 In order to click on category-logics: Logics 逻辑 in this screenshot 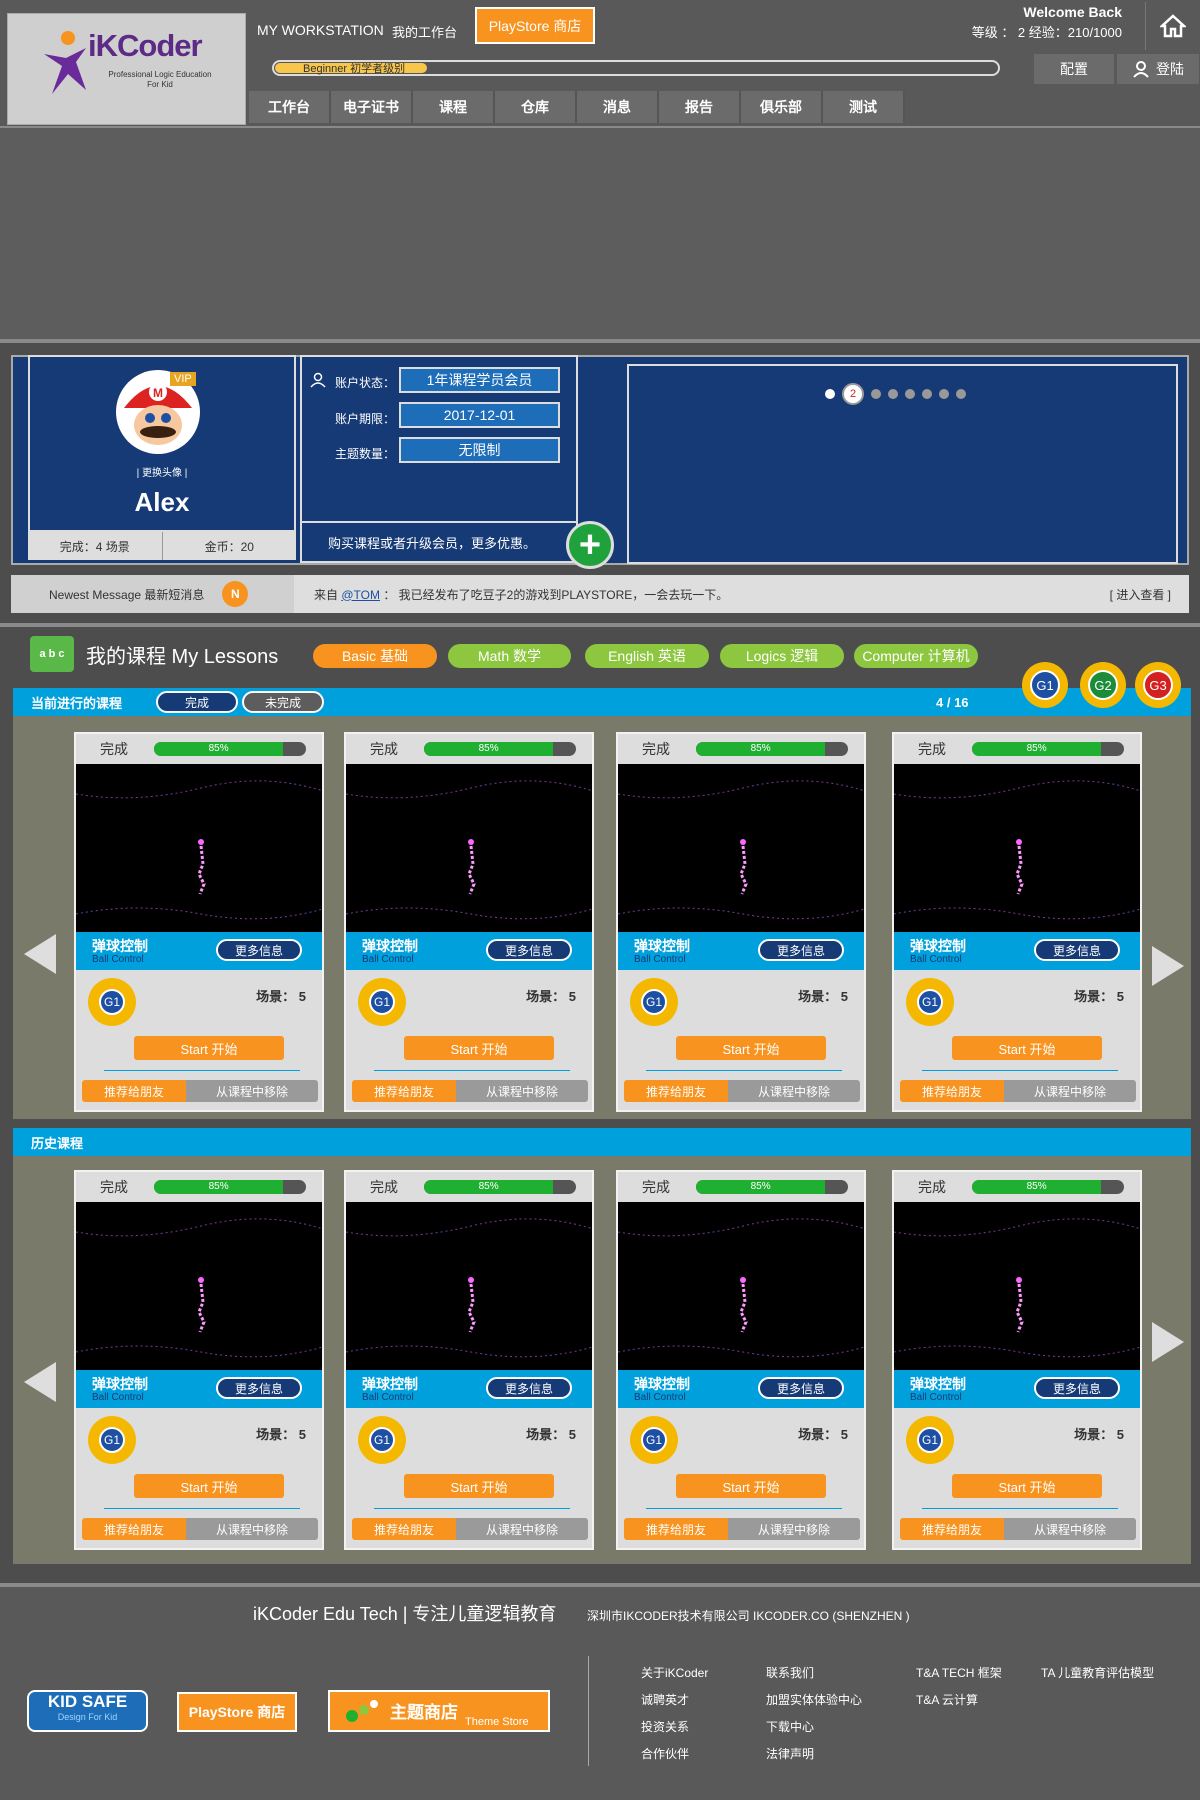, I will do `click(782, 656)`.